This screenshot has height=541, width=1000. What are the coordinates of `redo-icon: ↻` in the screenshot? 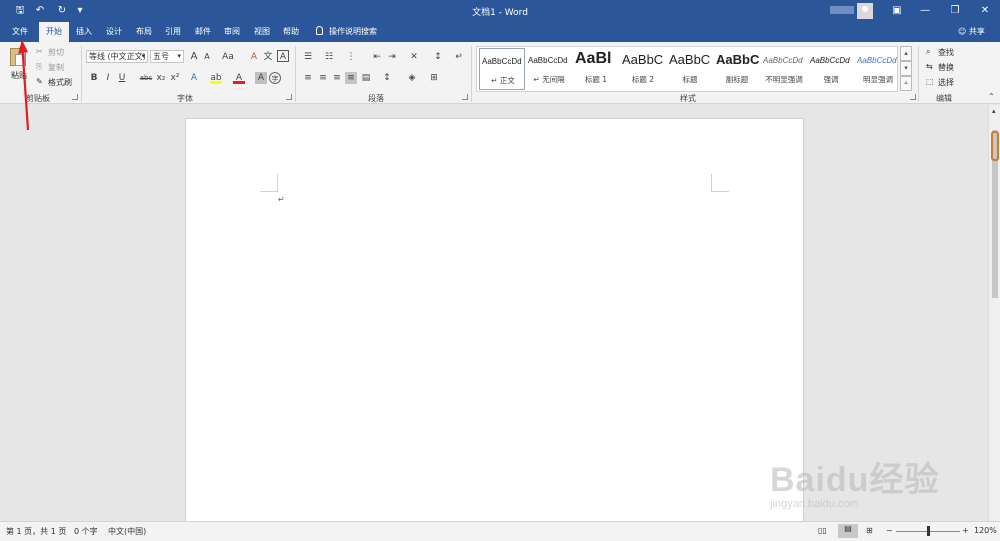 It's located at (62, 11).